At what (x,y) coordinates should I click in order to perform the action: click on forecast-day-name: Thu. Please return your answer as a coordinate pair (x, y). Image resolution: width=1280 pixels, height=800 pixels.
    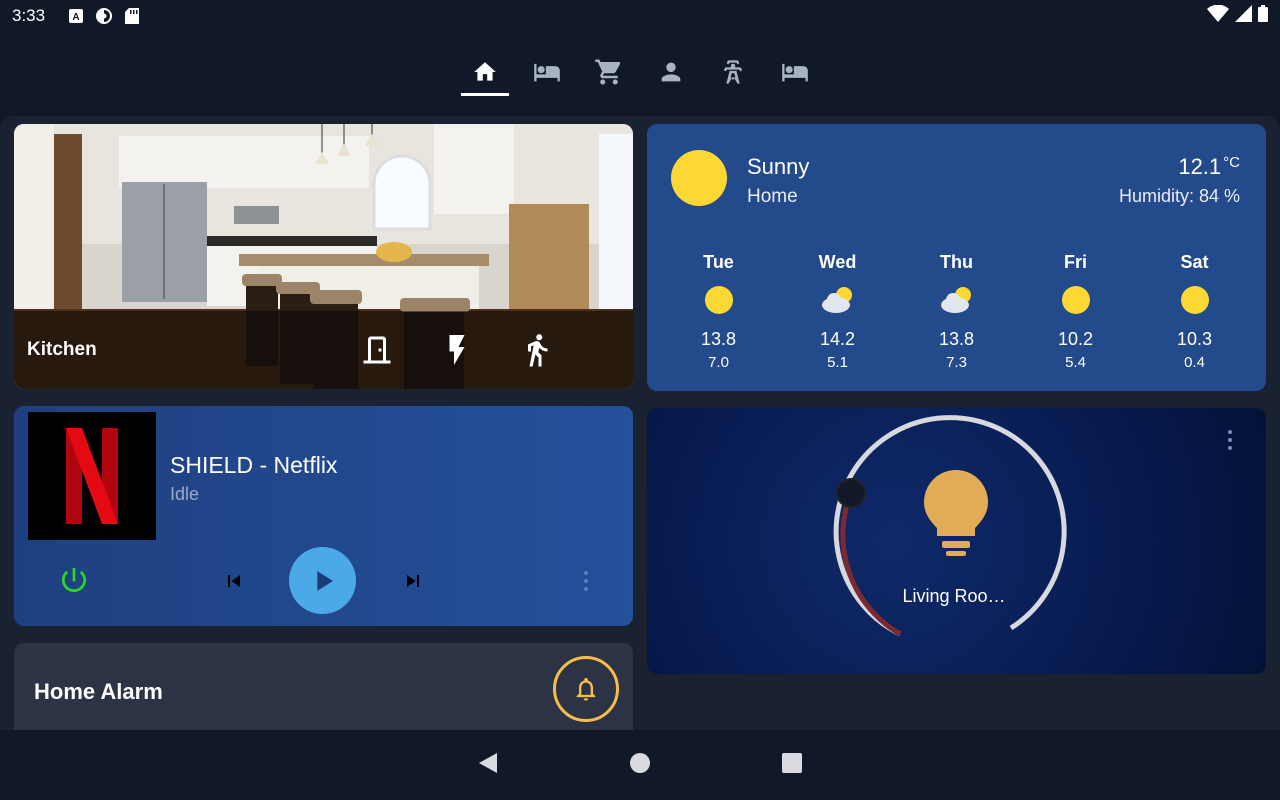
    Looking at the image, I should click on (956, 262).